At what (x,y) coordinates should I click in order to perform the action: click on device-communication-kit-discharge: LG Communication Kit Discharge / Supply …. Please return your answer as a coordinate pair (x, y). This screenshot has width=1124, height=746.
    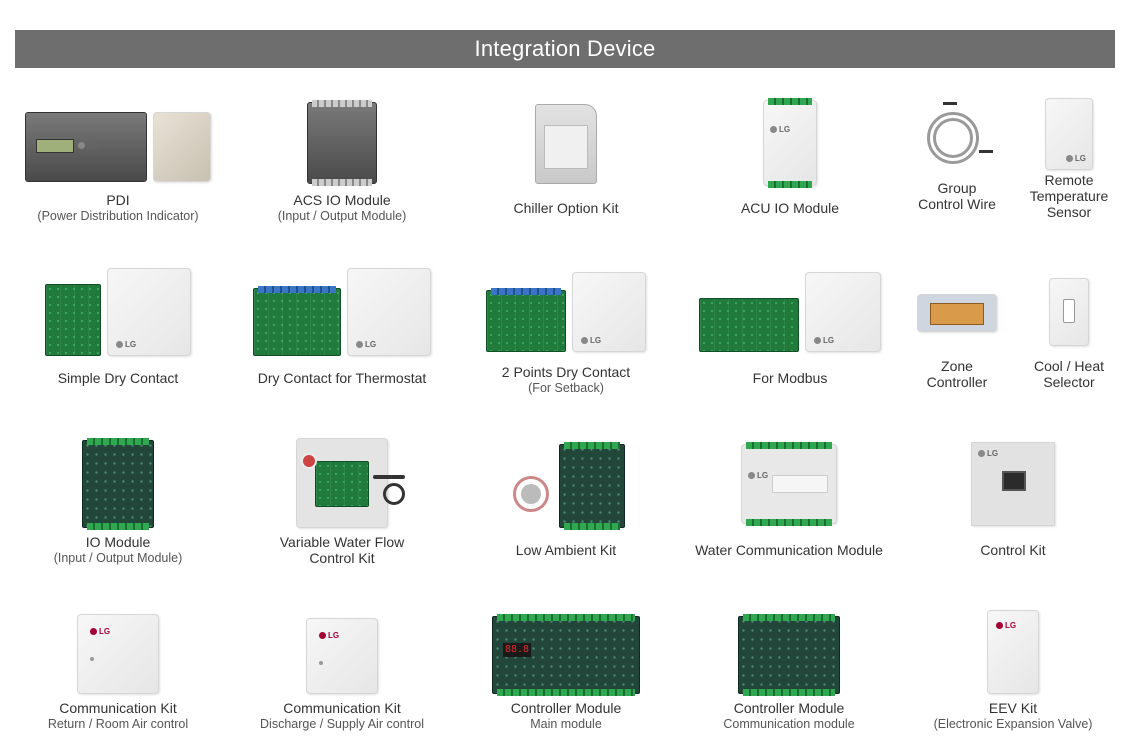
    Looking at the image, I should click on (342, 674).